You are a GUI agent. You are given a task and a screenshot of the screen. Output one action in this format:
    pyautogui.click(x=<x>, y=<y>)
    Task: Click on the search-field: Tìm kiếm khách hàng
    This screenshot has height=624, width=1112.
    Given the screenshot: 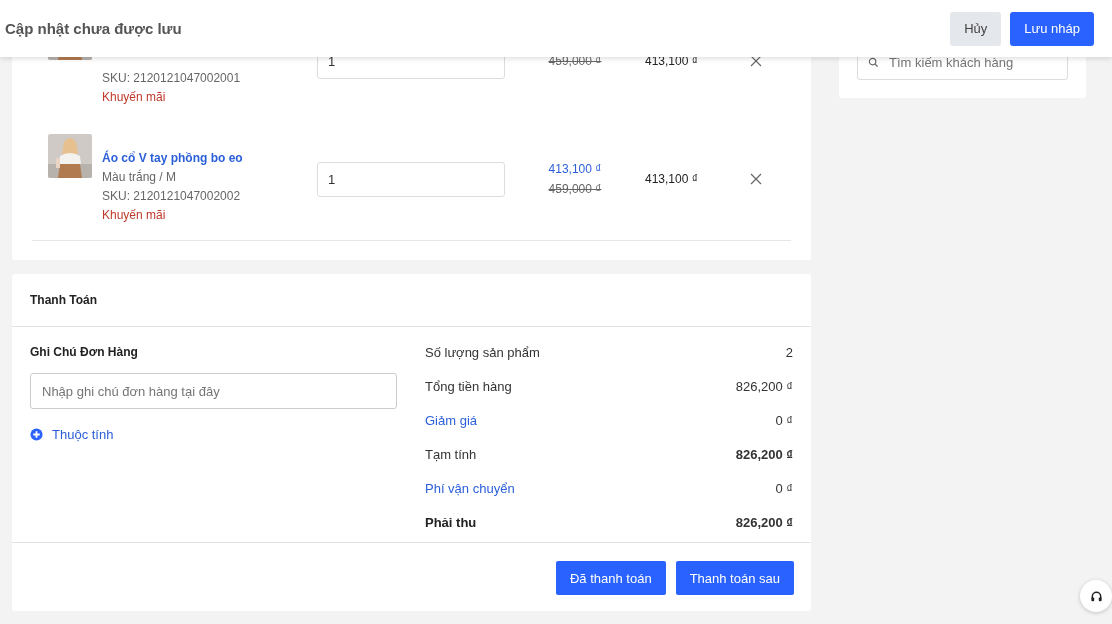 What is the action you would take?
    pyautogui.click(x=962, y=68)
    